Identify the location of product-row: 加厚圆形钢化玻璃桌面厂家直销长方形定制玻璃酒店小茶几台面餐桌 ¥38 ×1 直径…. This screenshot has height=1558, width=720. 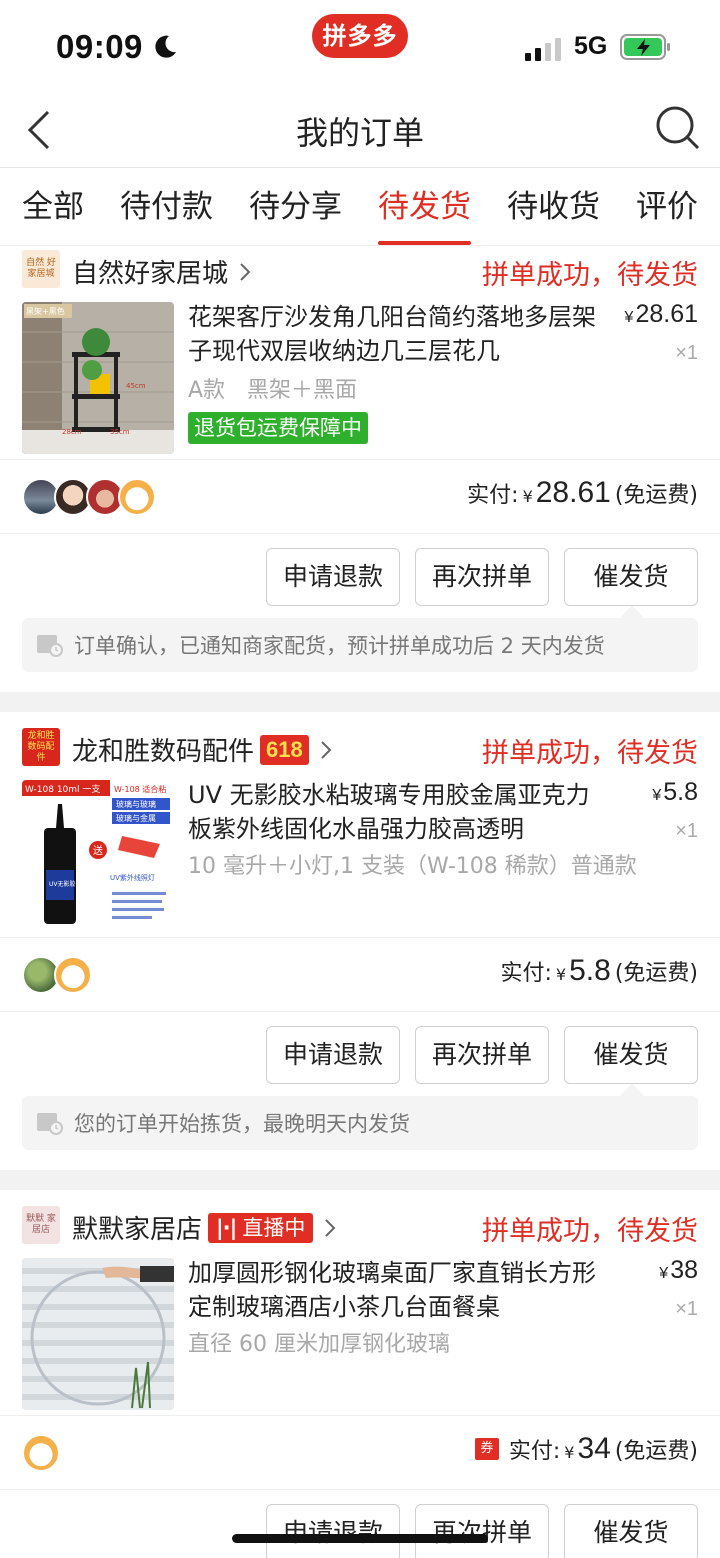
(360, 1332).